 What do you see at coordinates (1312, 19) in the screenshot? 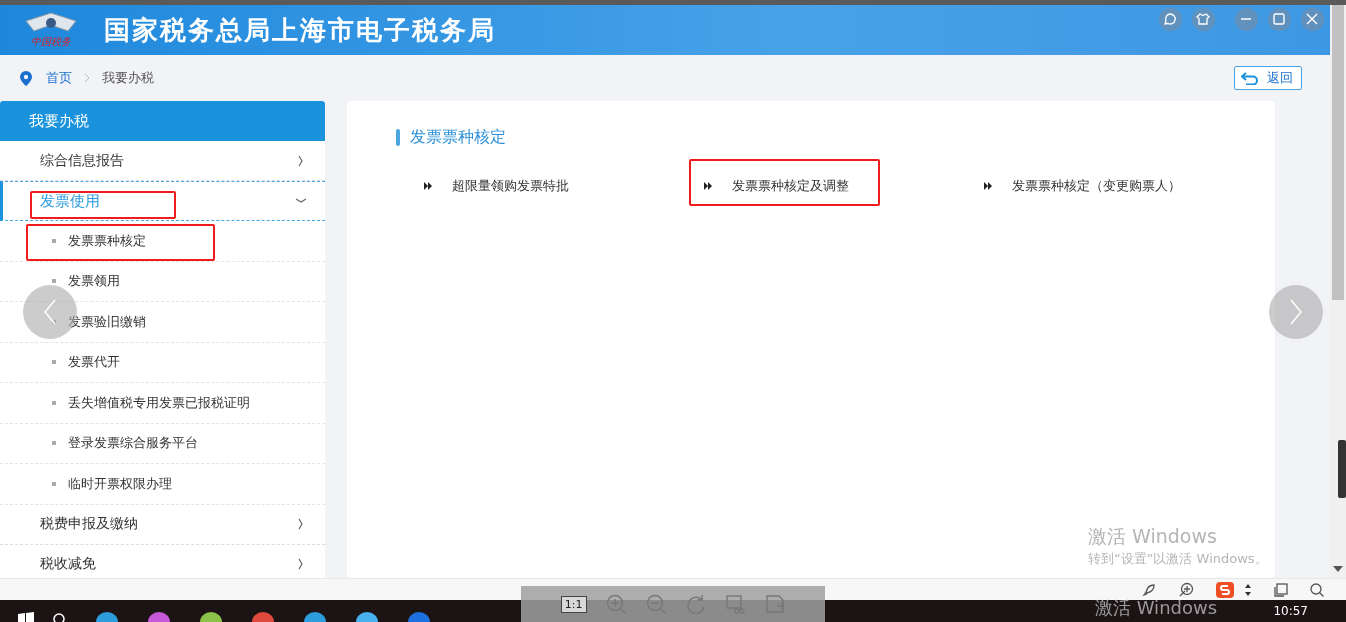
I see `close-icon` at bounding box center [1312, 19].